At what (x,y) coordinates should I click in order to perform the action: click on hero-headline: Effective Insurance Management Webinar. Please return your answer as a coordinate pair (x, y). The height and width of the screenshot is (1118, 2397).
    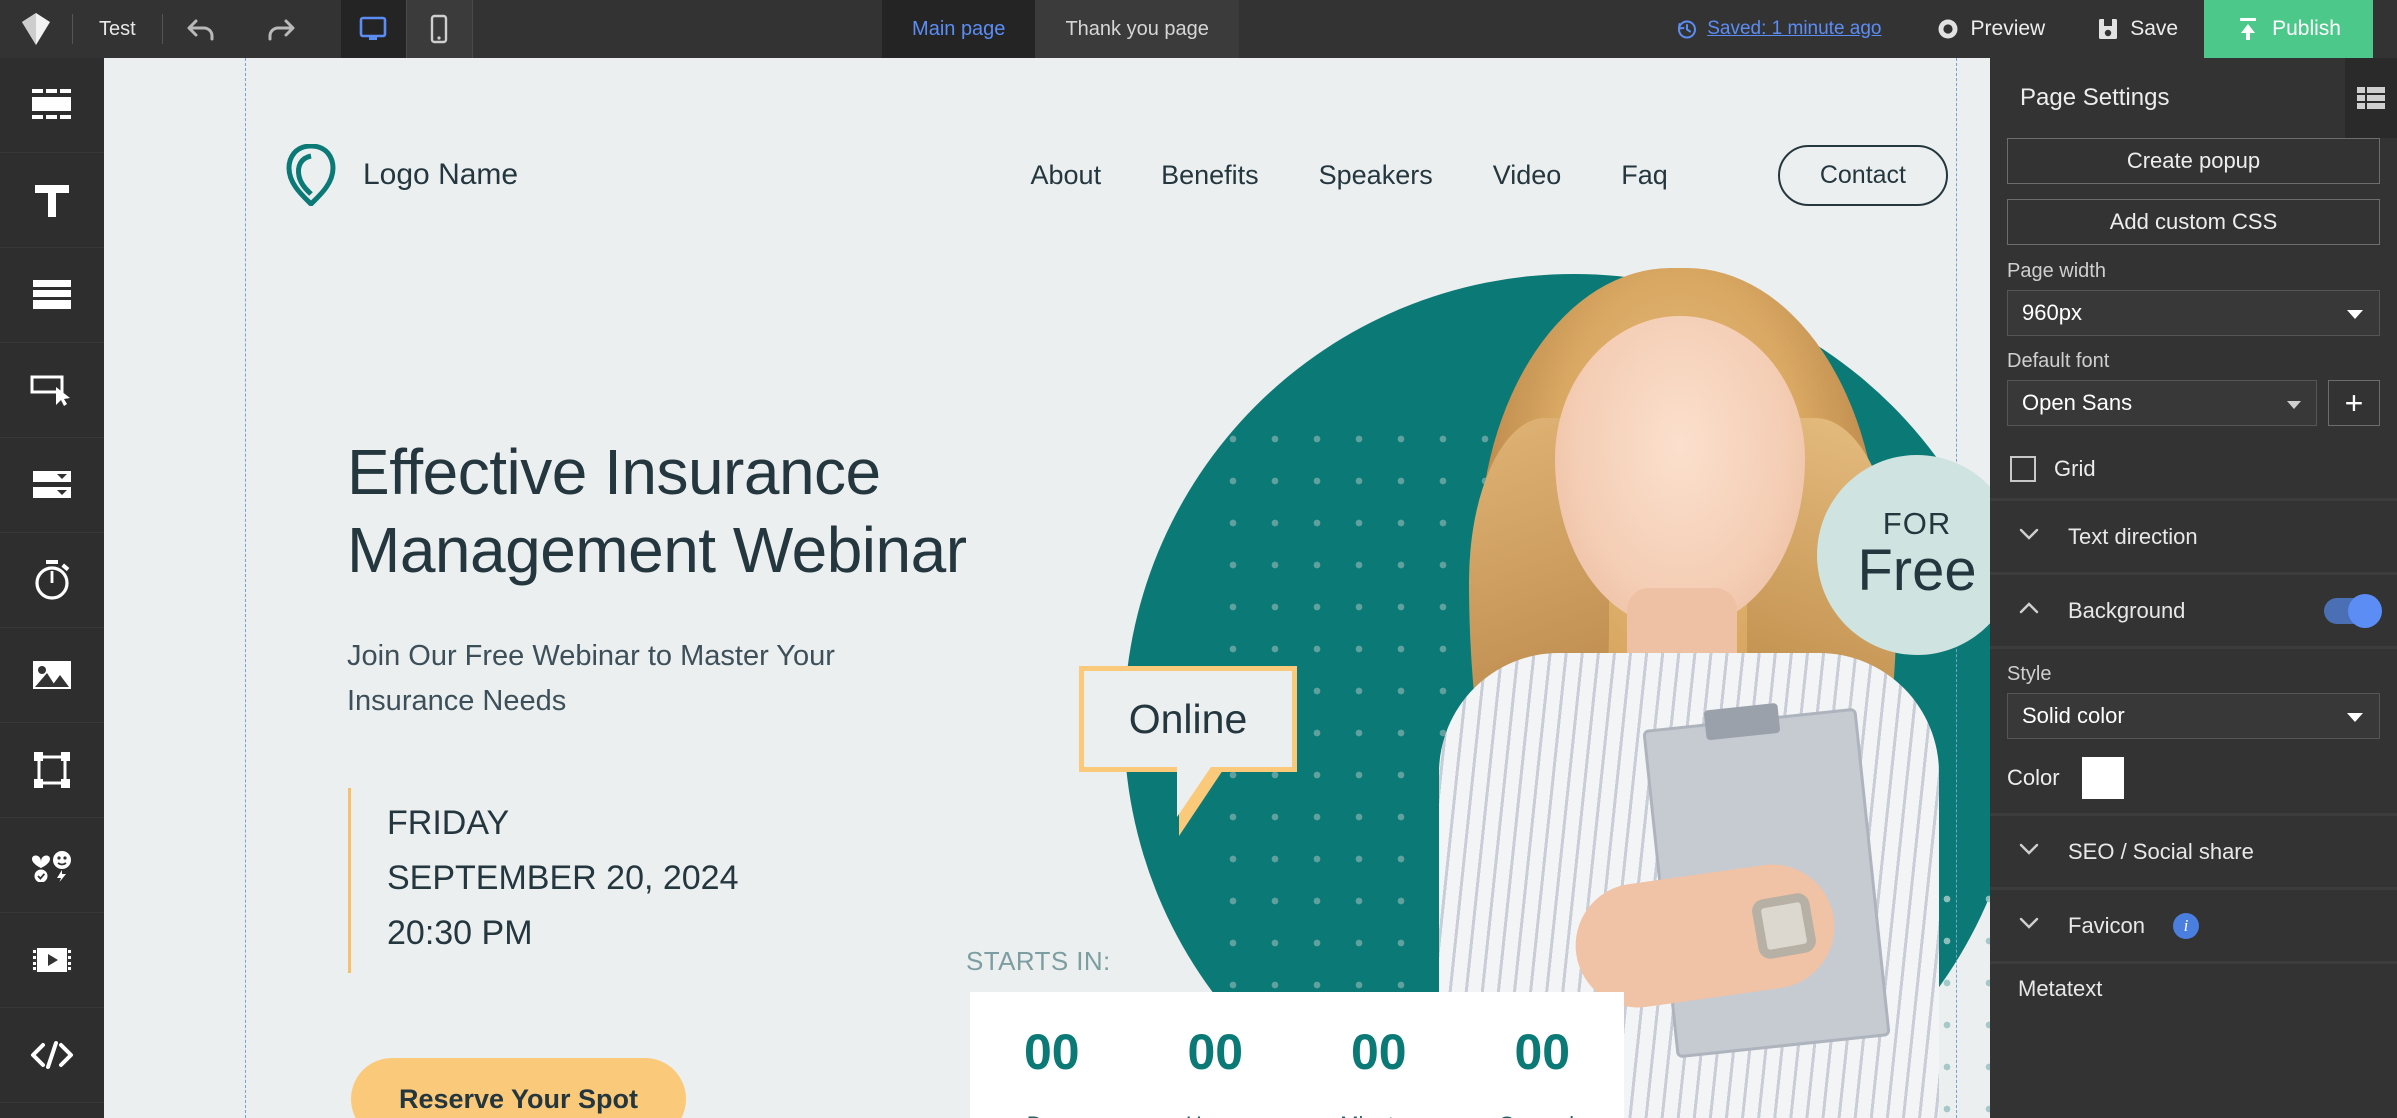
    Looking at the image, I should click on (727, 511).